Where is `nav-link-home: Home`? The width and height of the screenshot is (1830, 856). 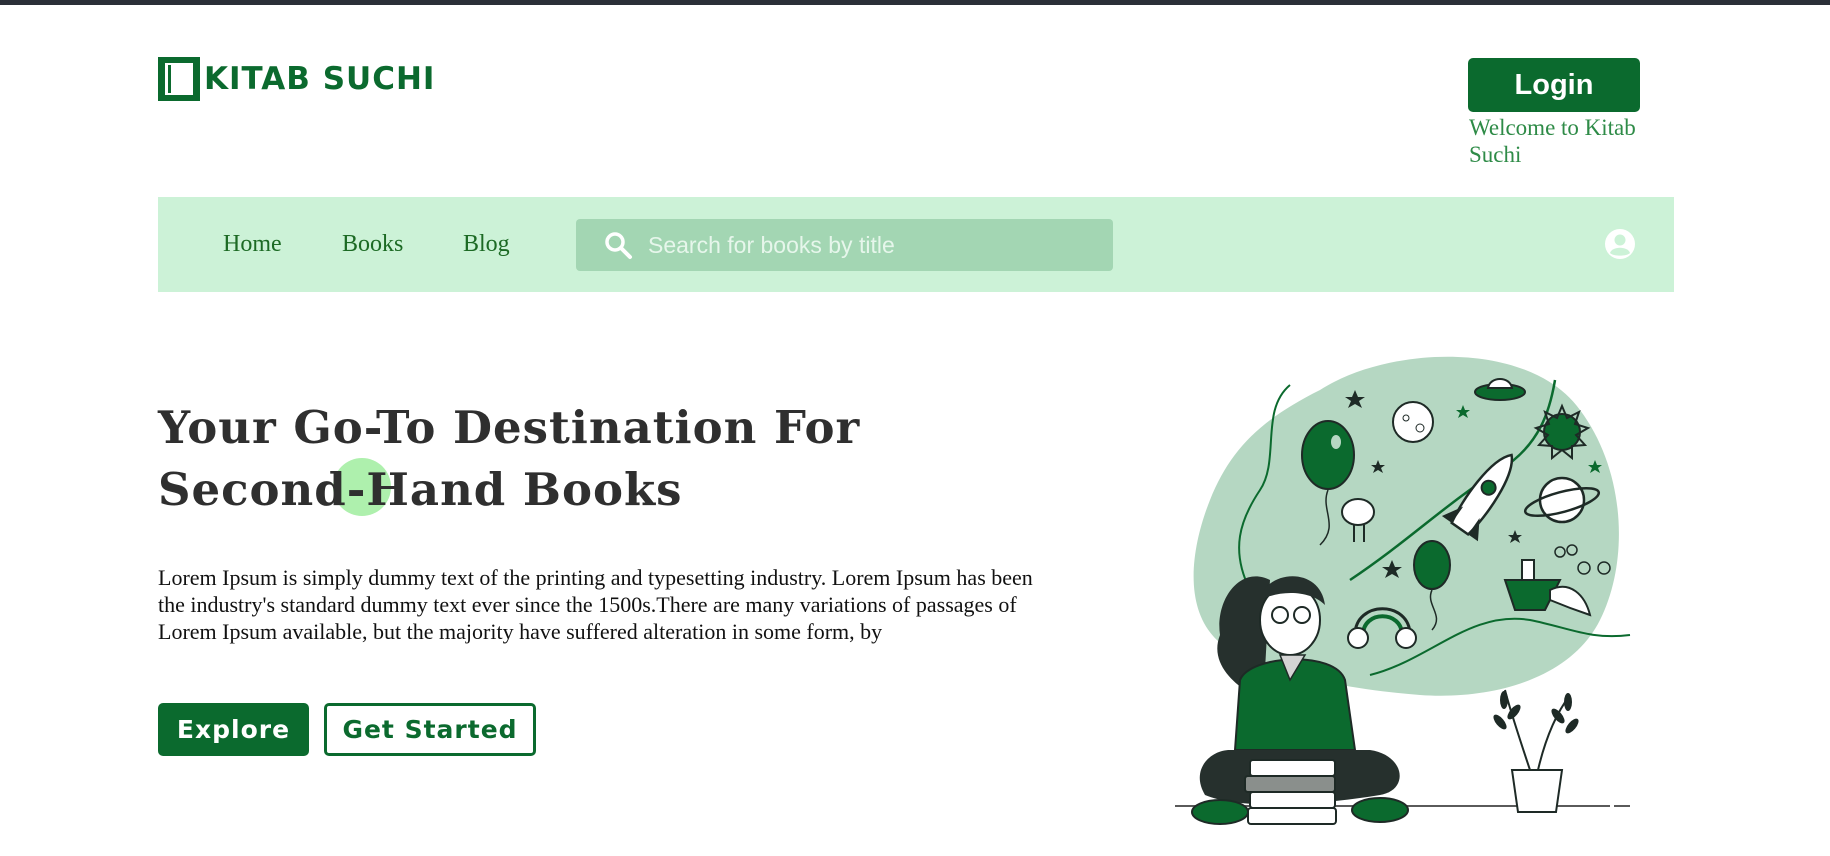 nav-link-home: Home is located at coordinates (252, 244).